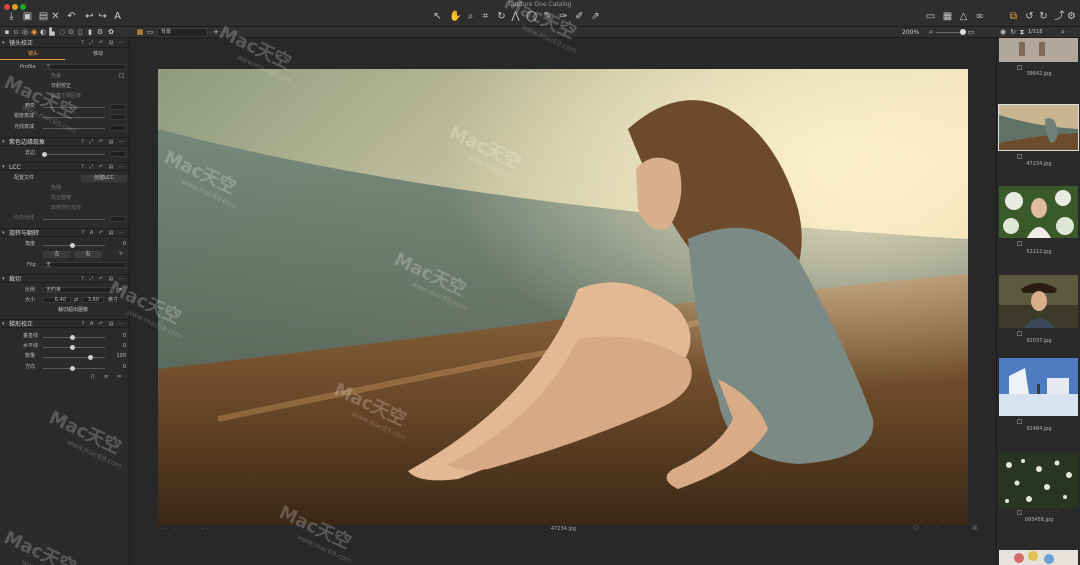 The height and width of the screenshot is (565, 1080). I want to click on pan-cursor-icon: ✋, so click(455, 16).